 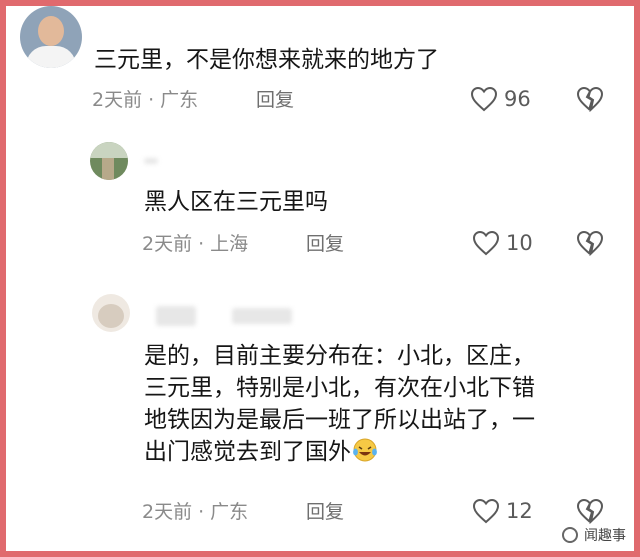 I want to click on comment-text: 黑人区在三元里吗, so click(x=236, y=202).